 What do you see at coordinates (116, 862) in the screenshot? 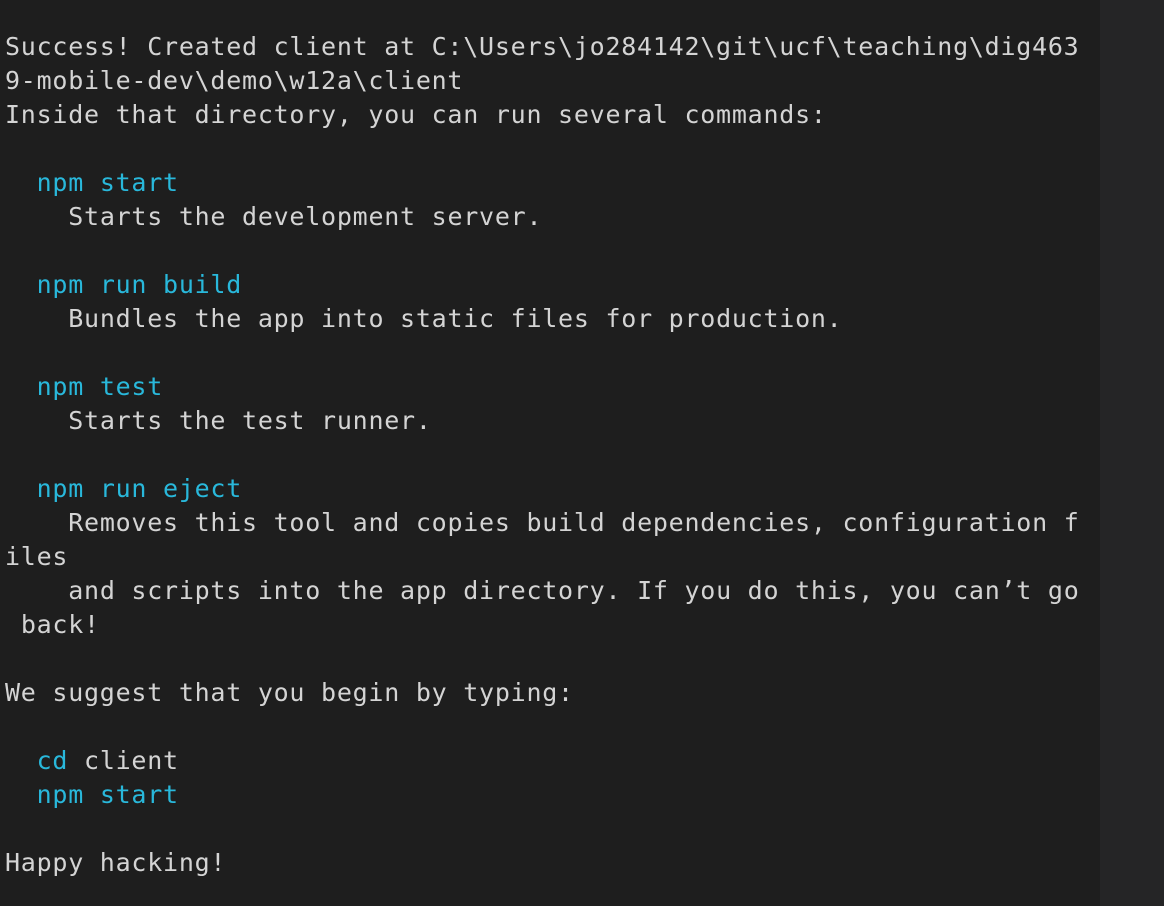
I see `output-text: Happy hacking!` at bounding box center [116, 862].